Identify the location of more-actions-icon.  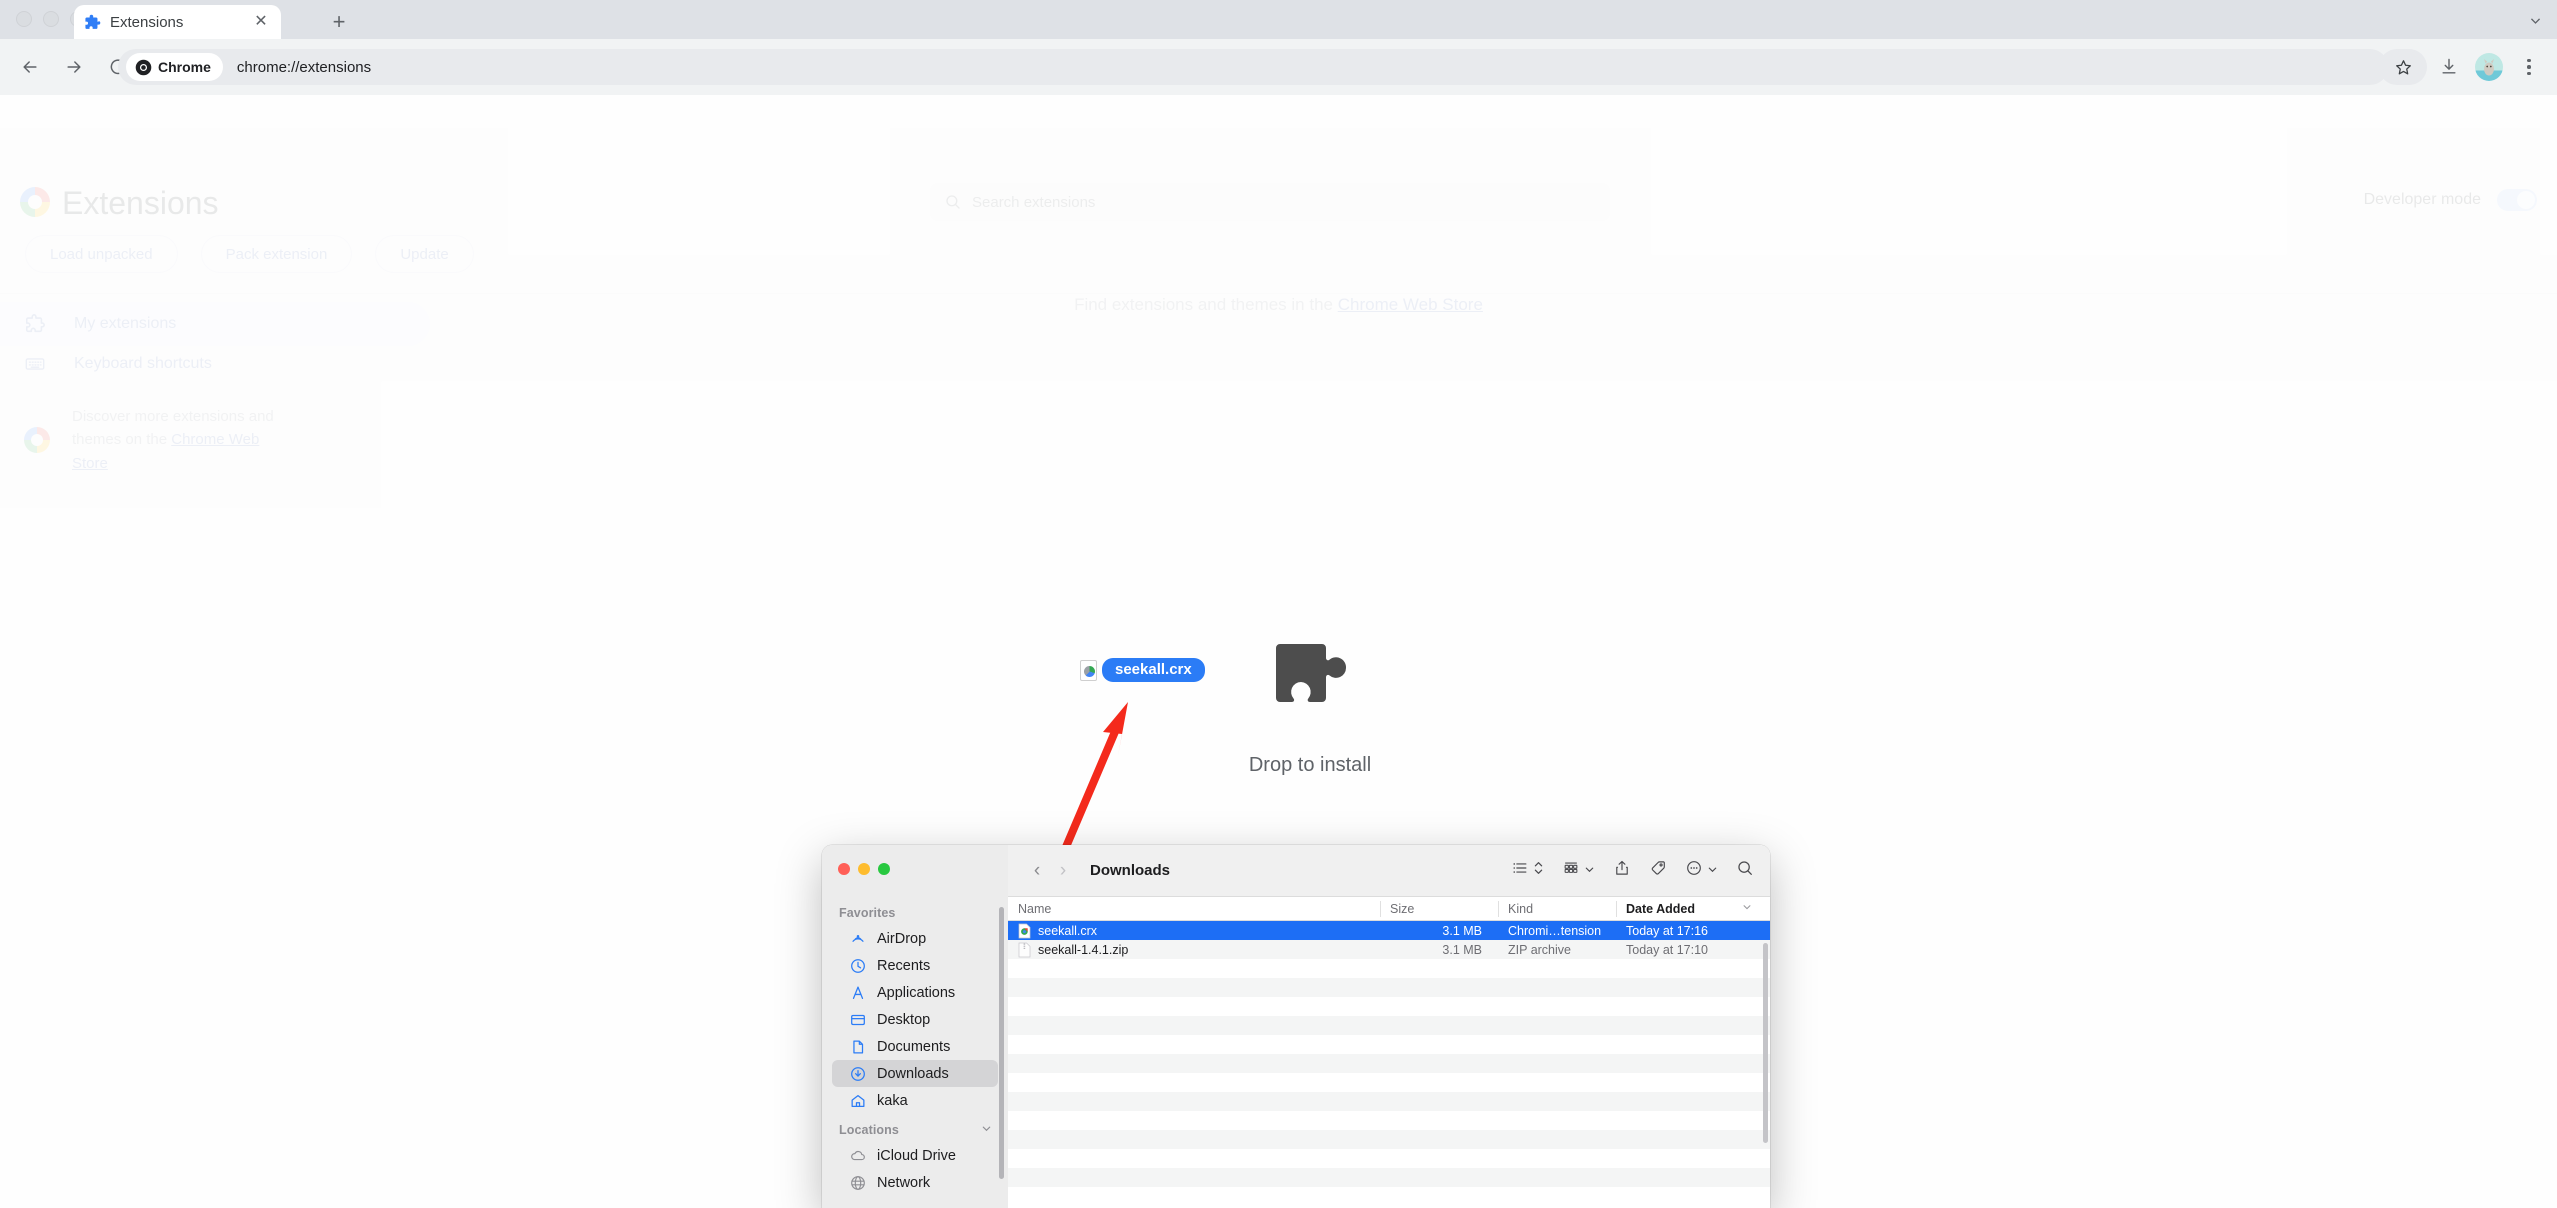
(1694, 870).